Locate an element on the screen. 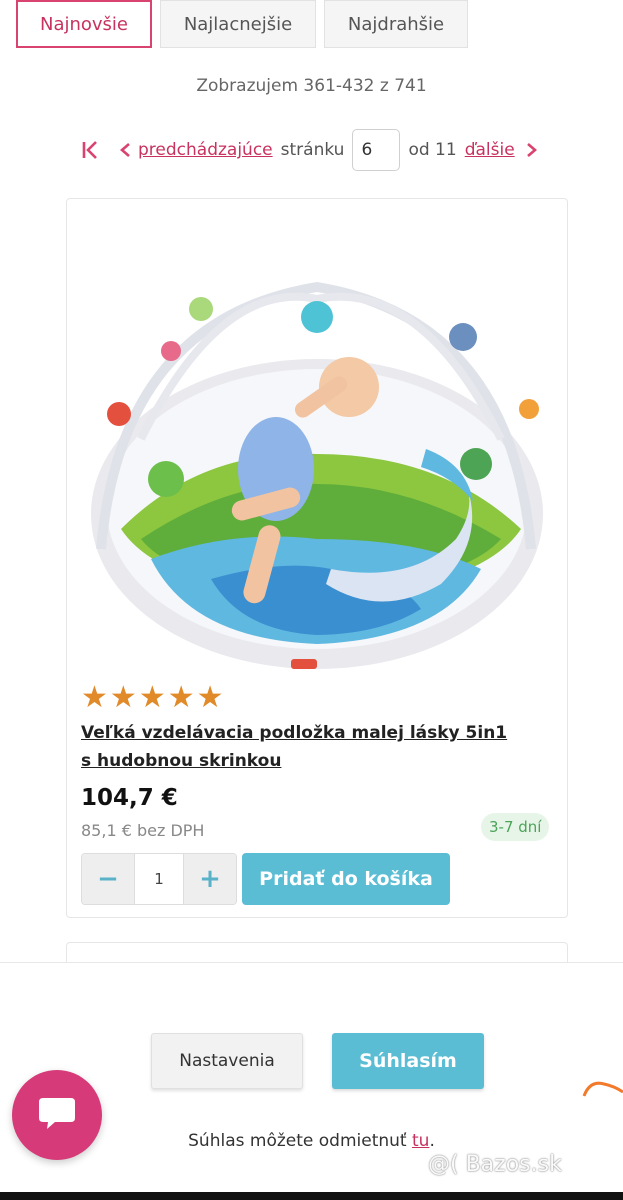 The image size is (623, 1200). quantity-decrease-button: − is located at coordinates (108, 879).